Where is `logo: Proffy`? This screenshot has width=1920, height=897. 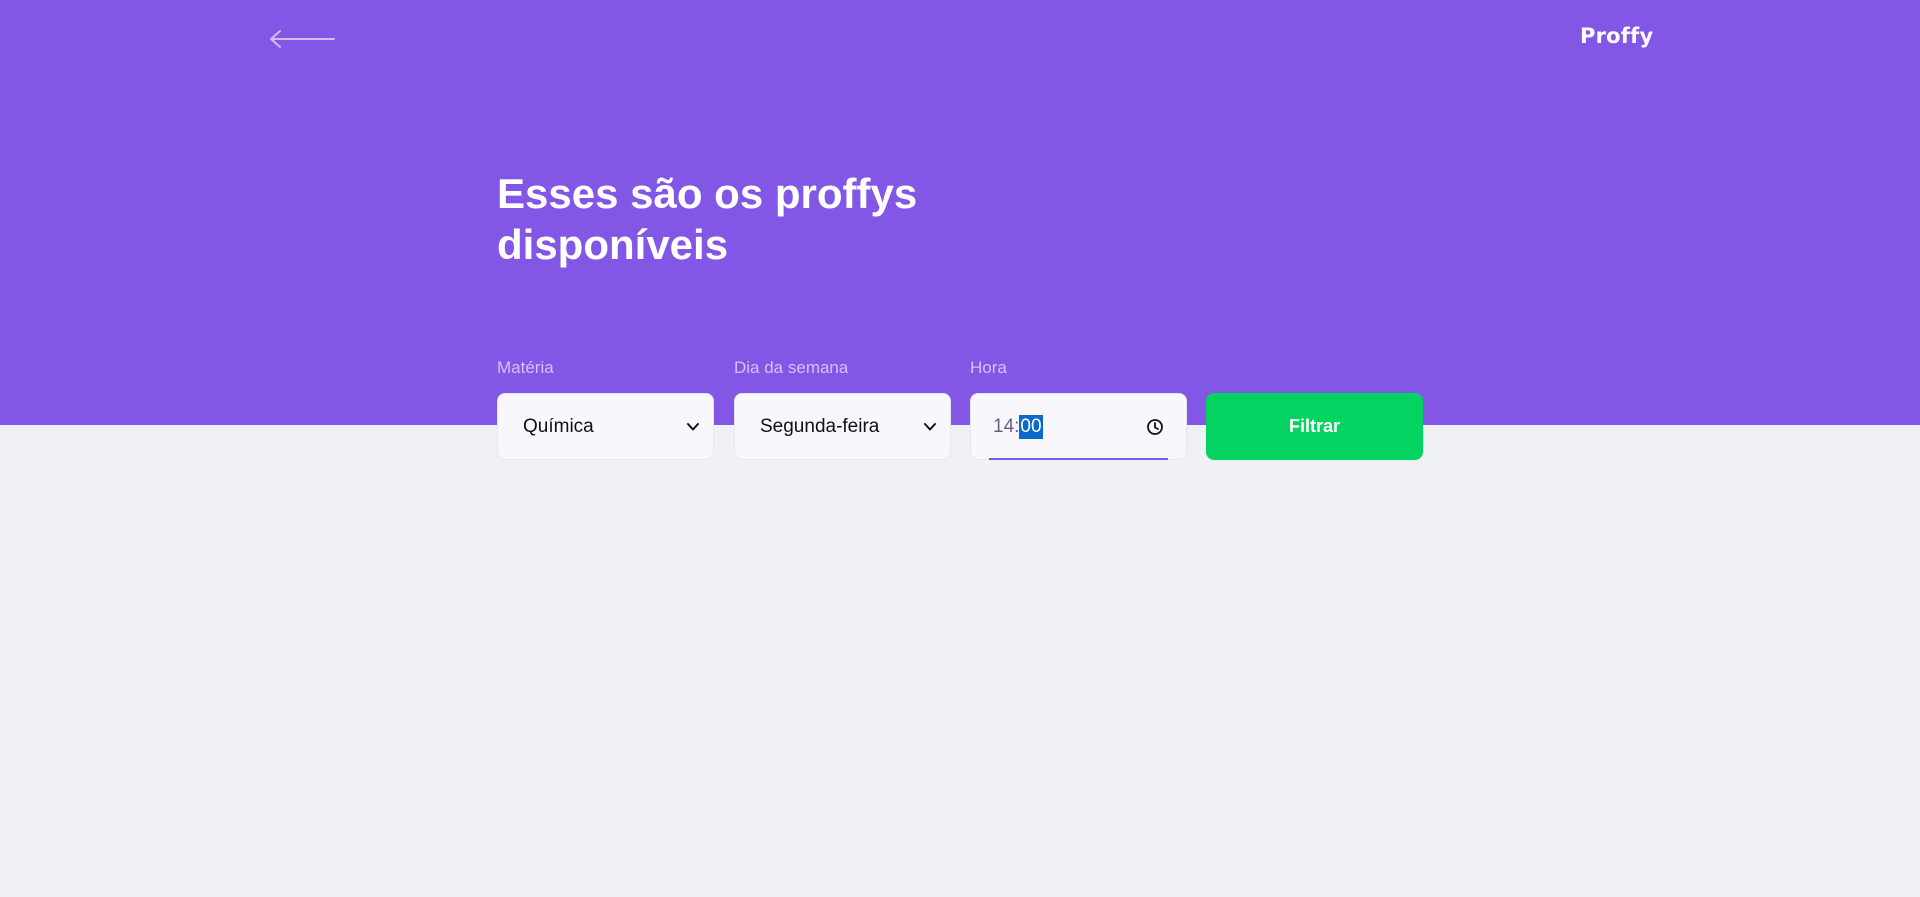
logo: Proffy is located at coordinates (1617, 36).